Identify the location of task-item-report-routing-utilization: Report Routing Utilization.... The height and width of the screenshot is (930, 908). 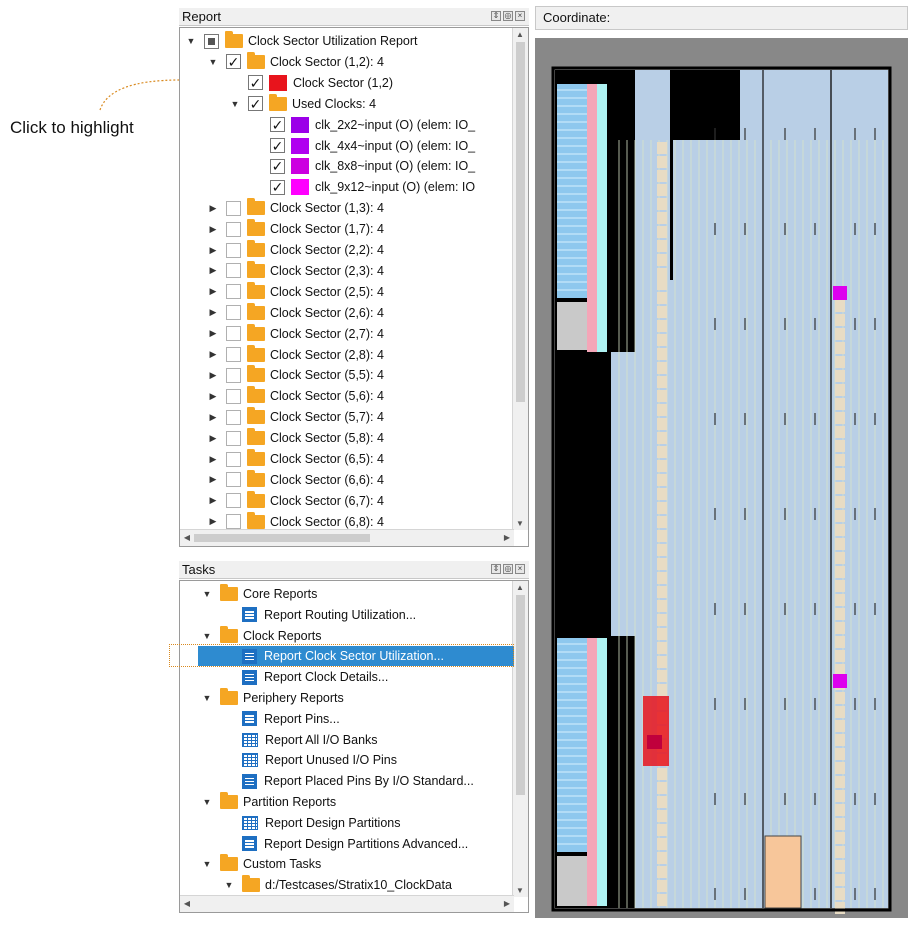
(320, 615).